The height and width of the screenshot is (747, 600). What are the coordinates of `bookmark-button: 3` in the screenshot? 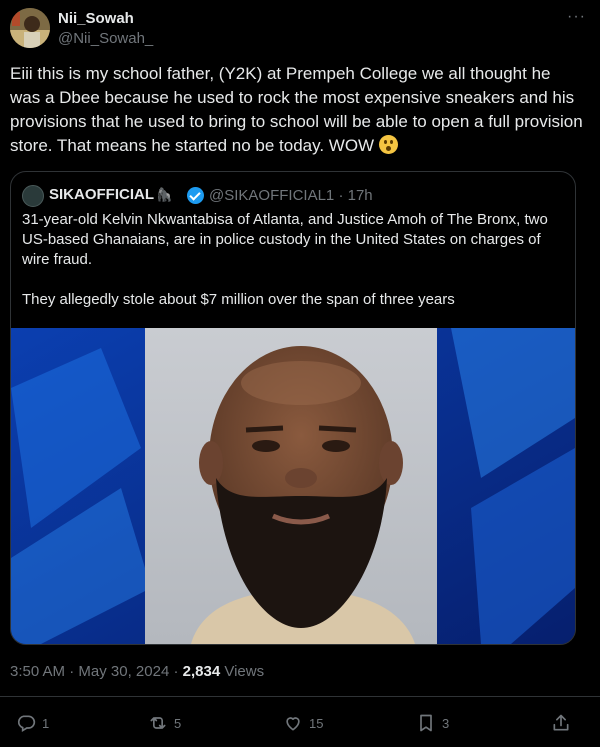 It's located at (432, 723).